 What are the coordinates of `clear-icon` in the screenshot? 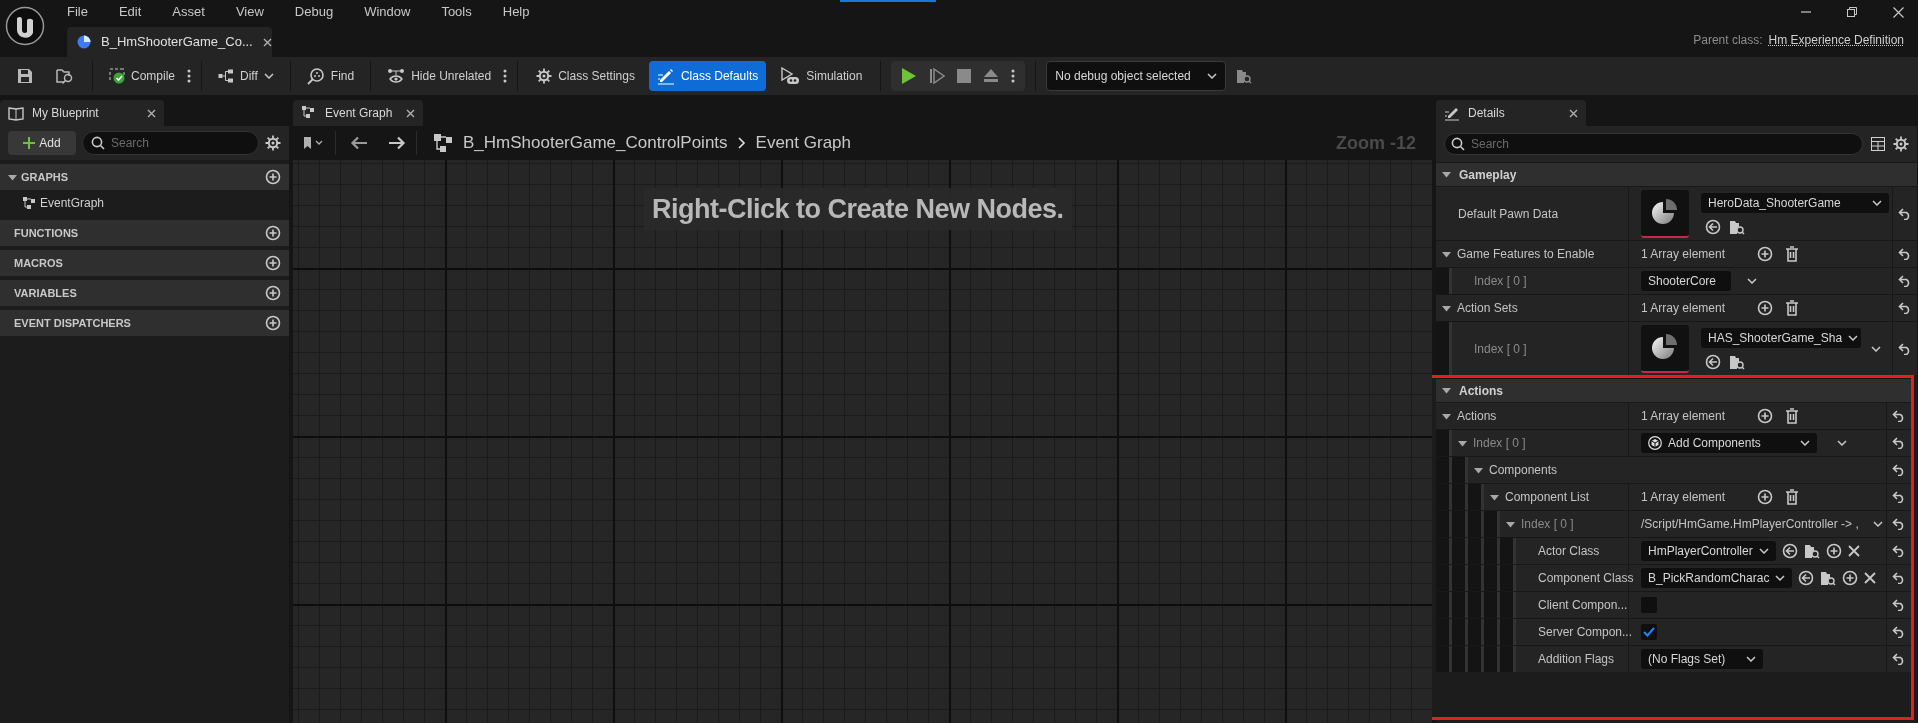 It's located at (1853, 551).